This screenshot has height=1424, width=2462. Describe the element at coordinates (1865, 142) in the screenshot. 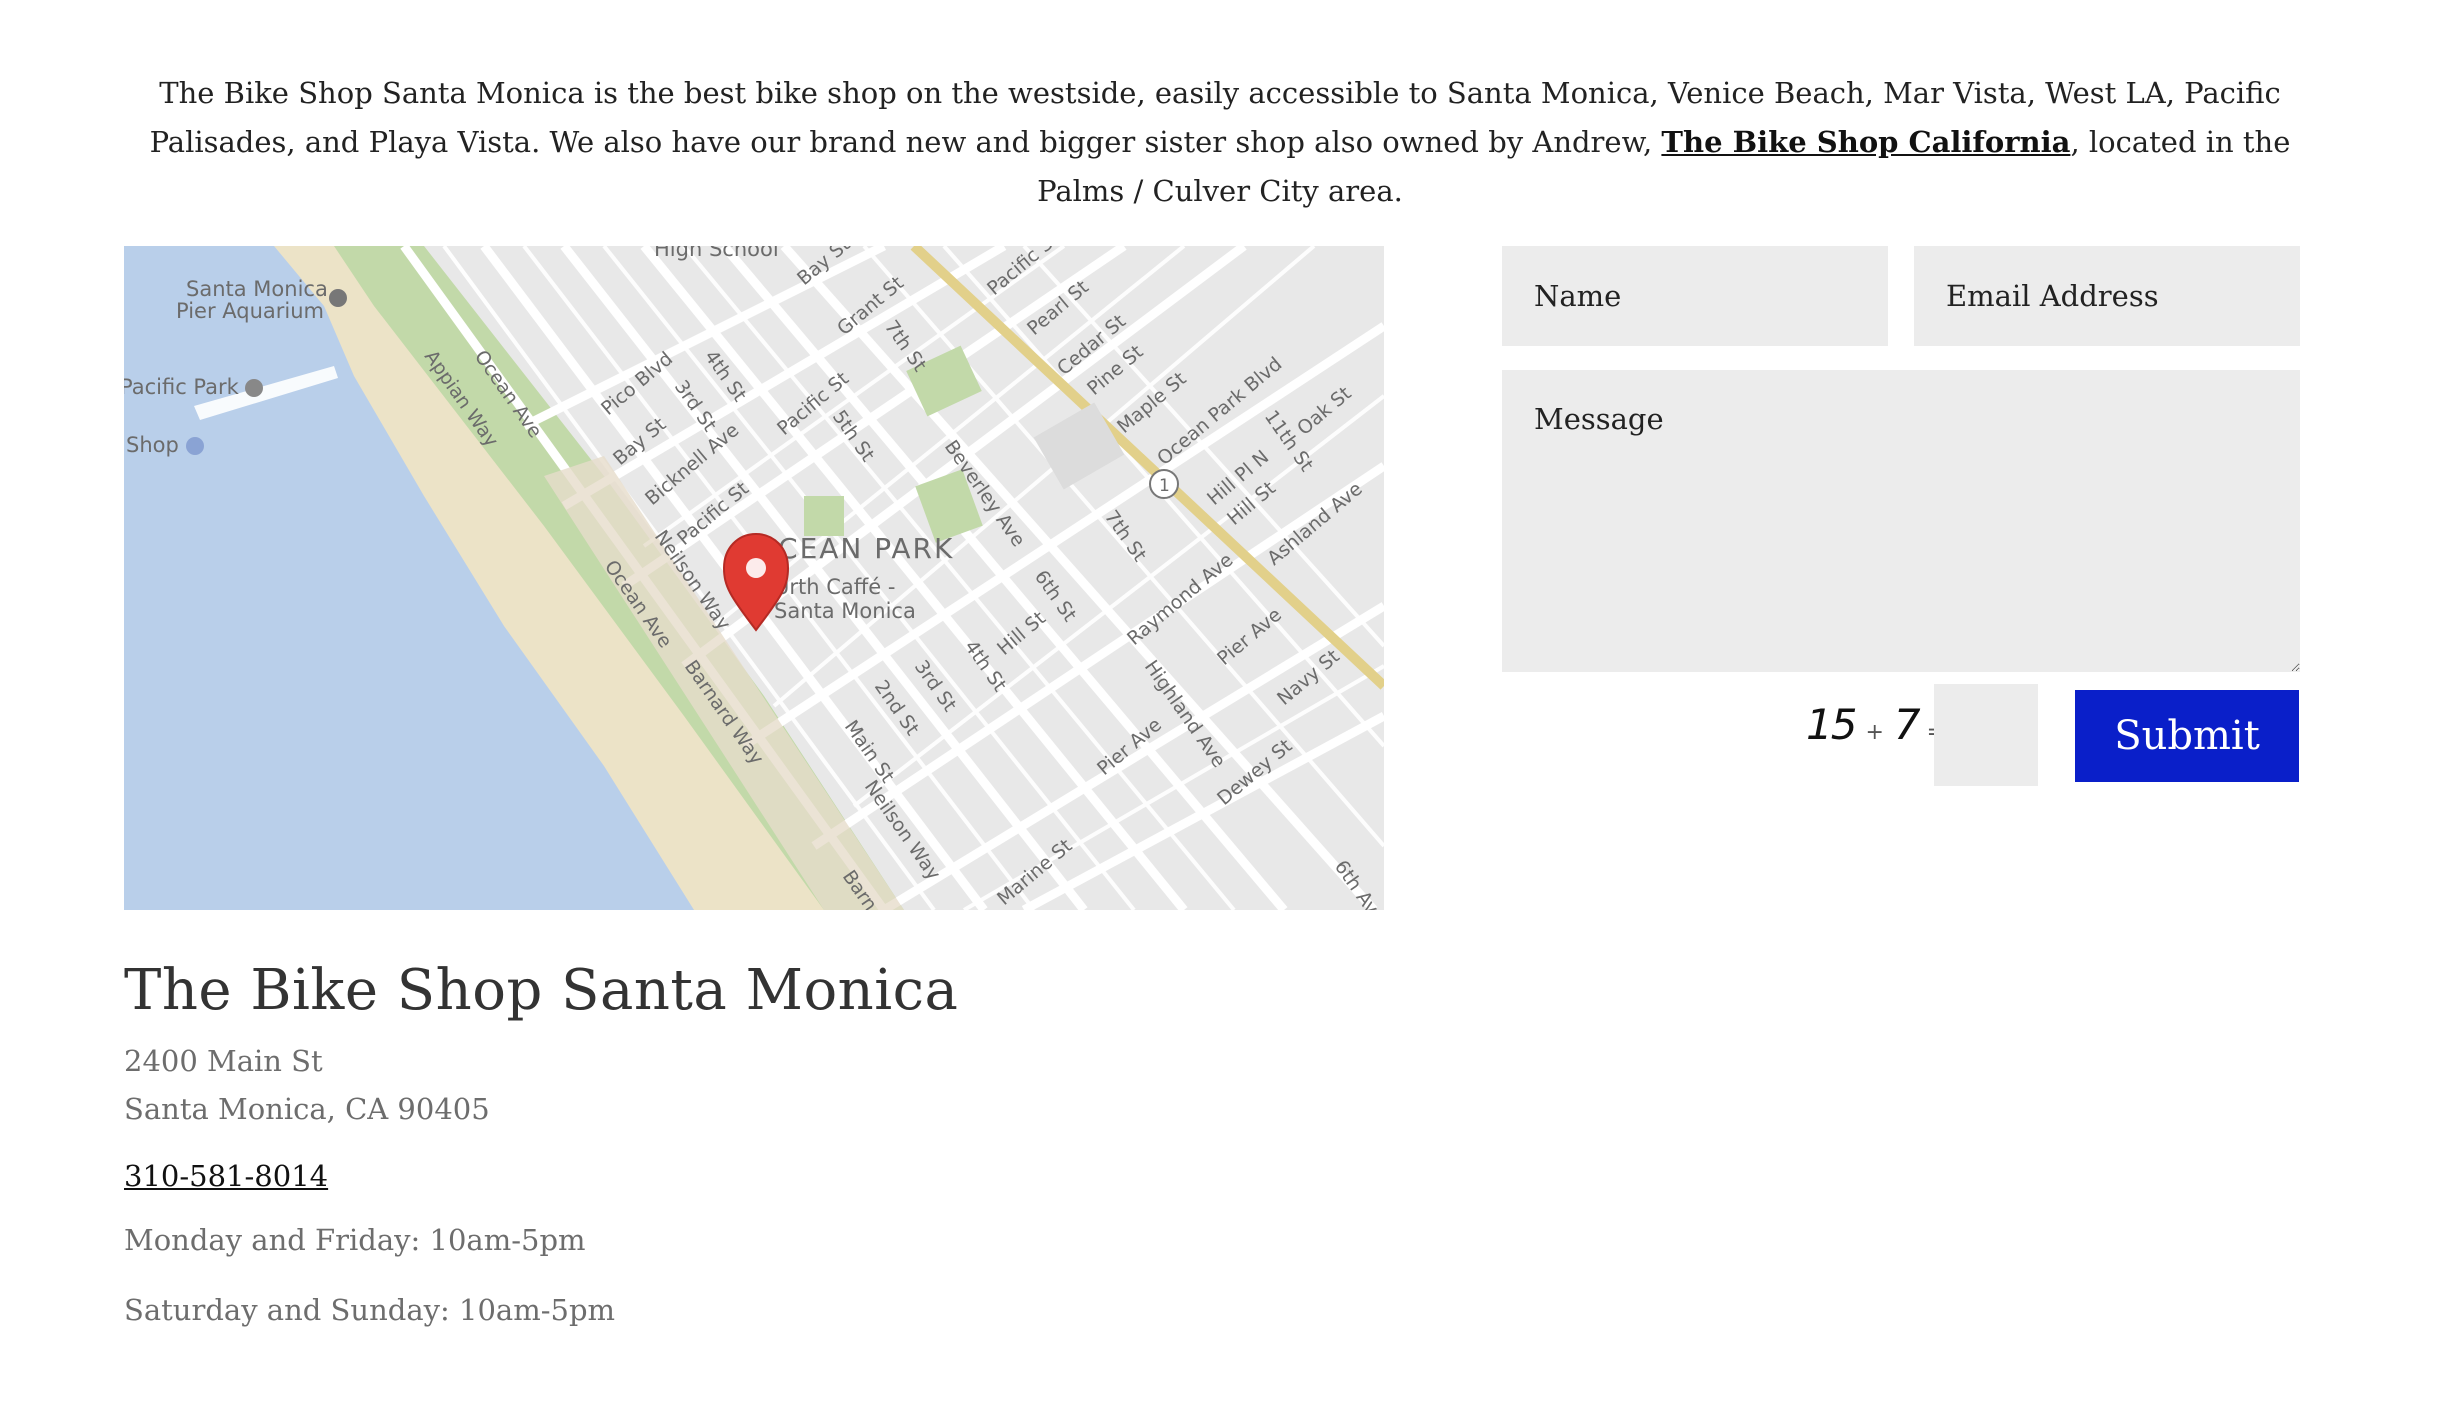

I see `sister-shop-link: The Bike Shop California` at that location.